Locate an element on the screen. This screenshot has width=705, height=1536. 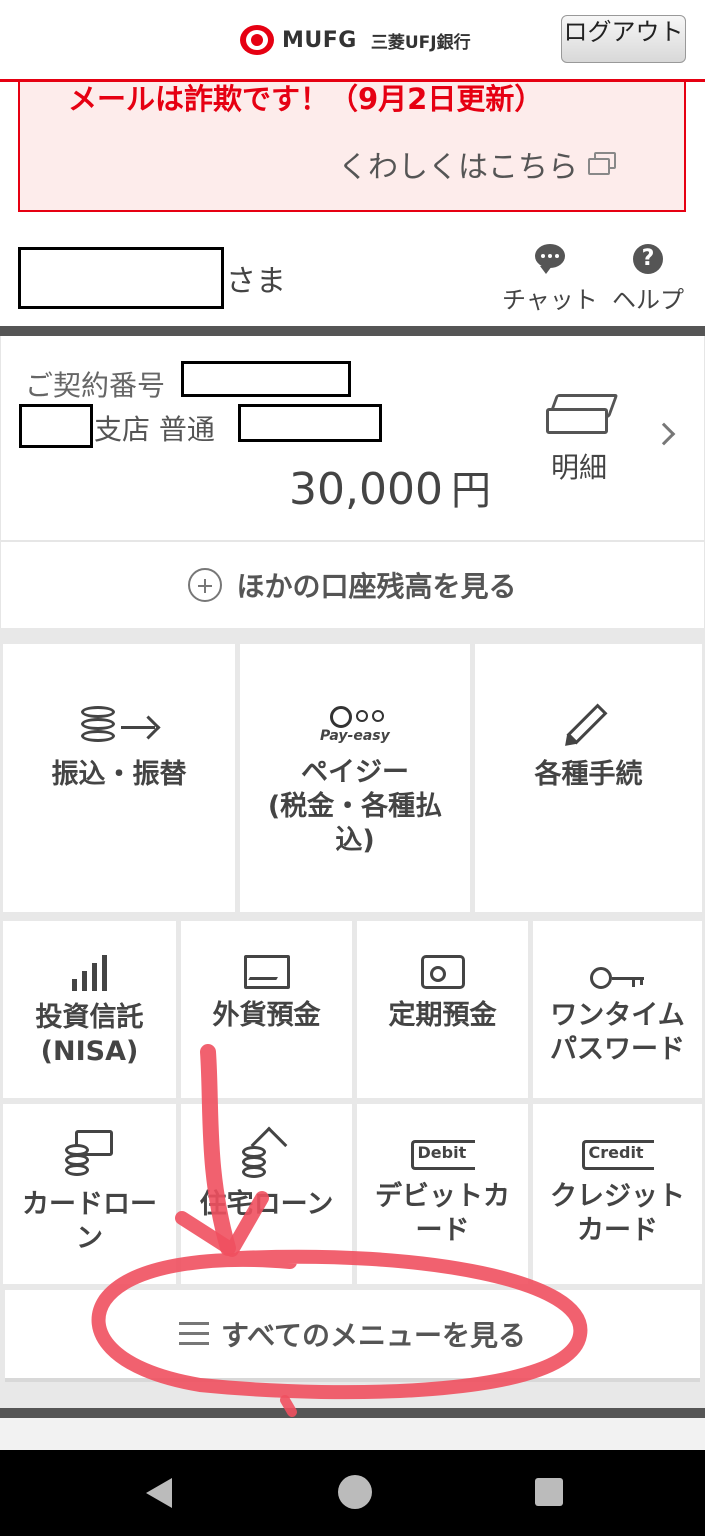
account-balance: 30,000 円 is located at coordinates (390, 487).